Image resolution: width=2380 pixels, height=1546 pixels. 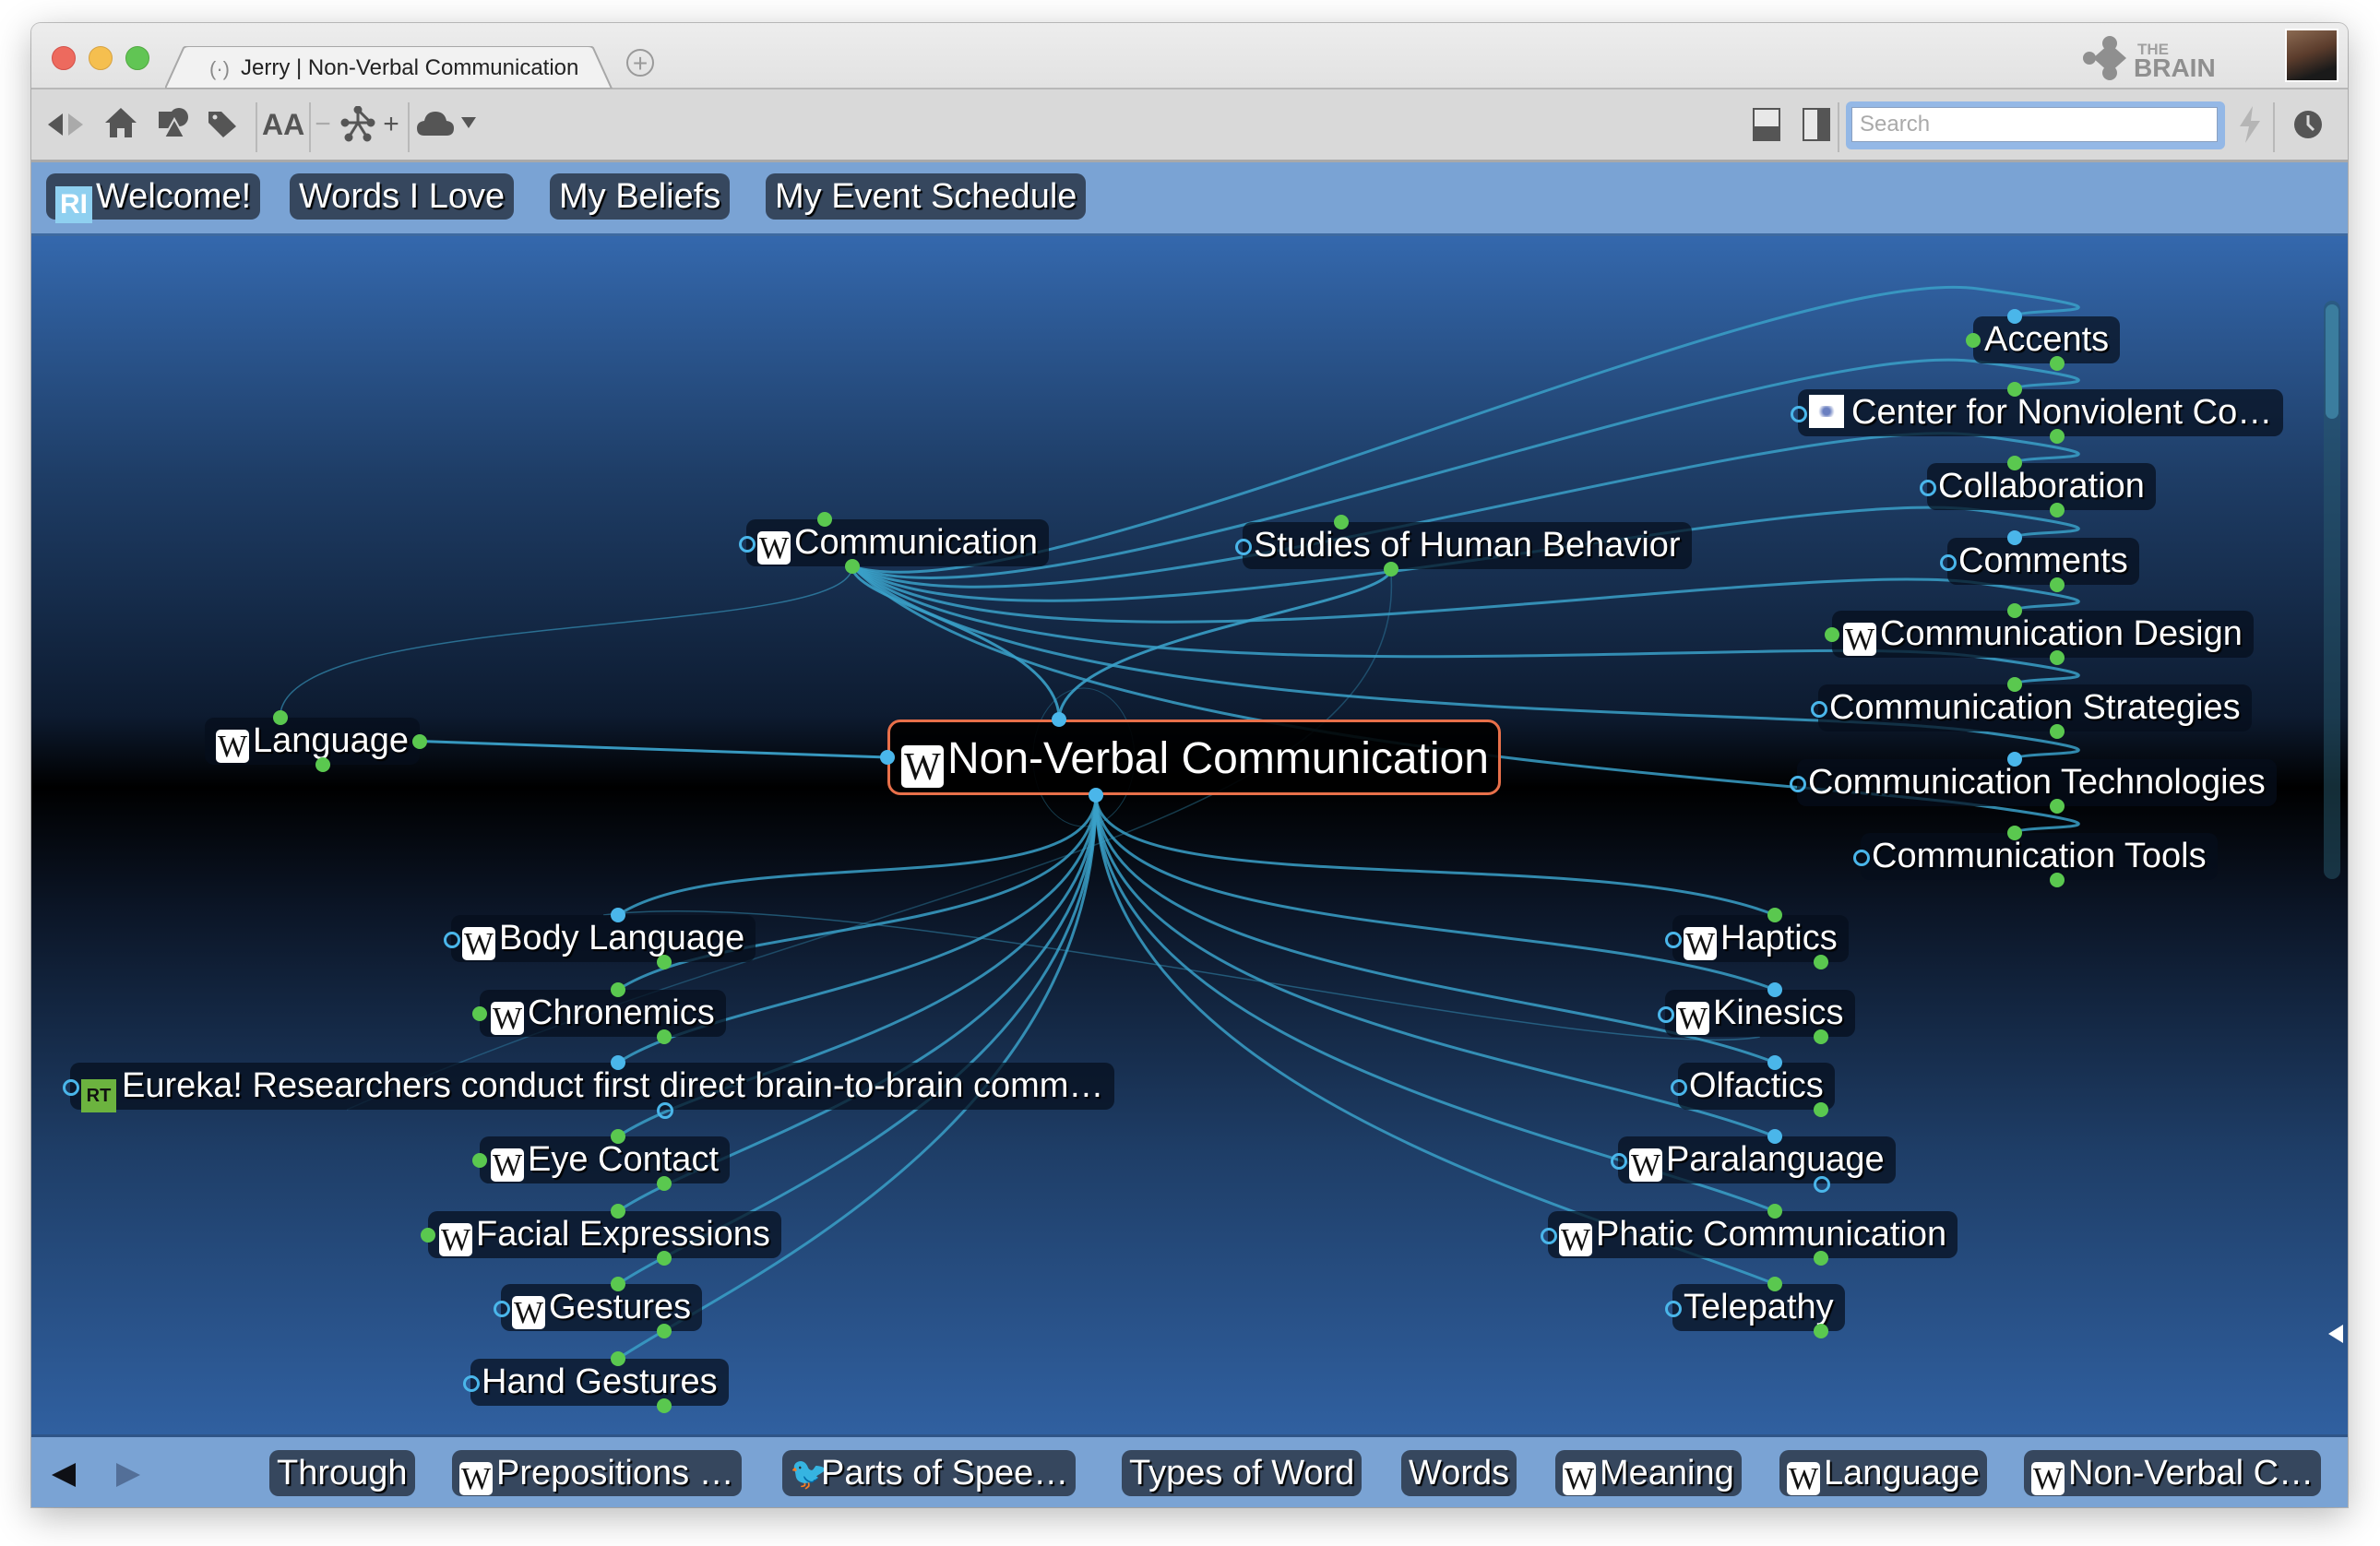 I want to click on pin-words-i-love: Words I Love, so click(x=402, y=196).